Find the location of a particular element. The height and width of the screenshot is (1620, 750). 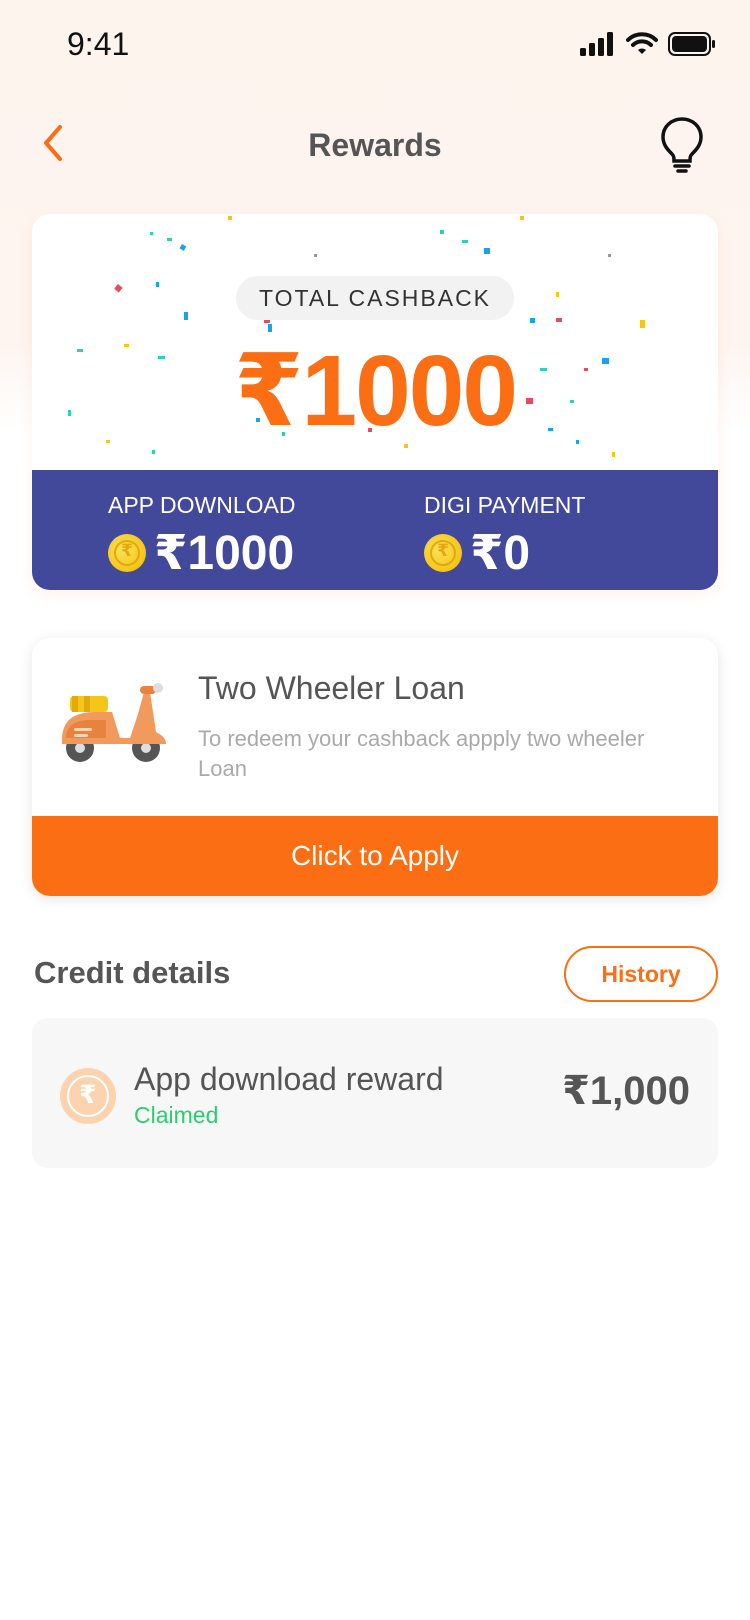

digi-payment-label: DIGI PAYMENT is located at coordinates (505, 505).